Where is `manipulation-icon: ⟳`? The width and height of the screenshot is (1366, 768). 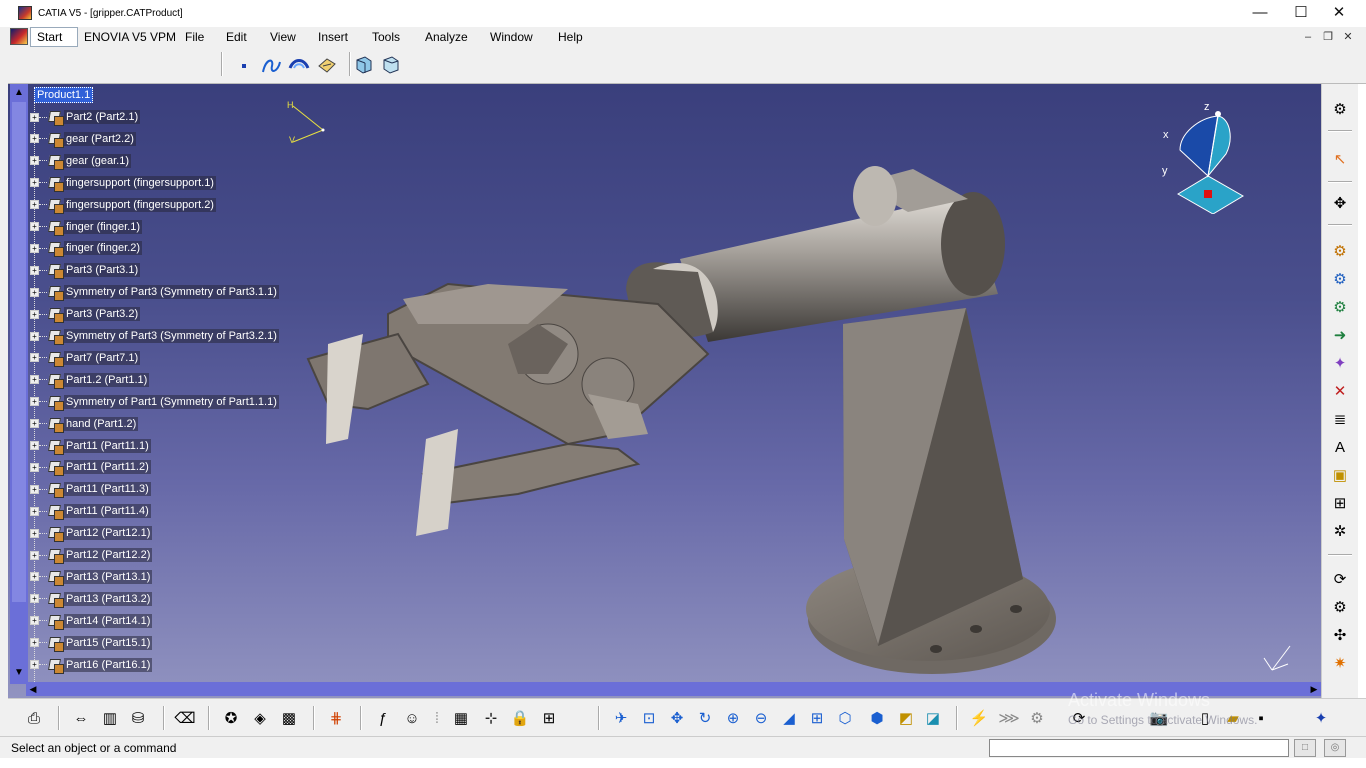
manipulation-icon: ⟳ is located at coordinates (1340, 579).